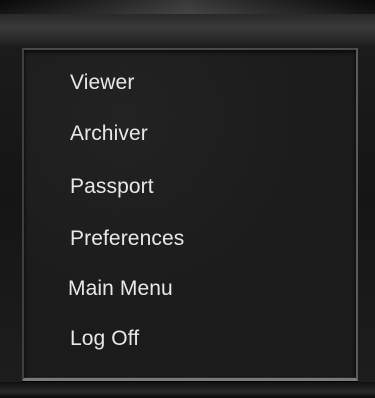  What do you see at coordinates (127, 239) in the screenshot?
I see `menu-item-preferences: Preferences` at bounding box center [127, 239].